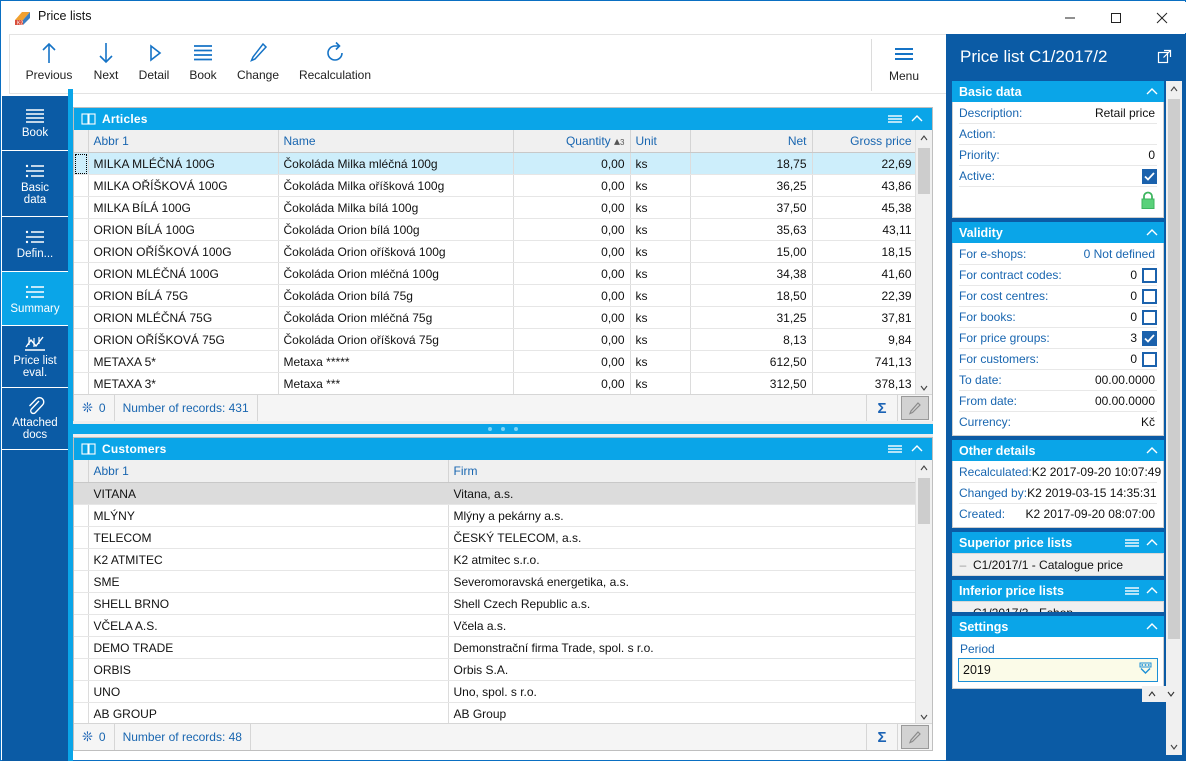 The width and height of the screenshot is (1186, 761). I want to click on toolbar-change-button: Change, so click(258, 65).